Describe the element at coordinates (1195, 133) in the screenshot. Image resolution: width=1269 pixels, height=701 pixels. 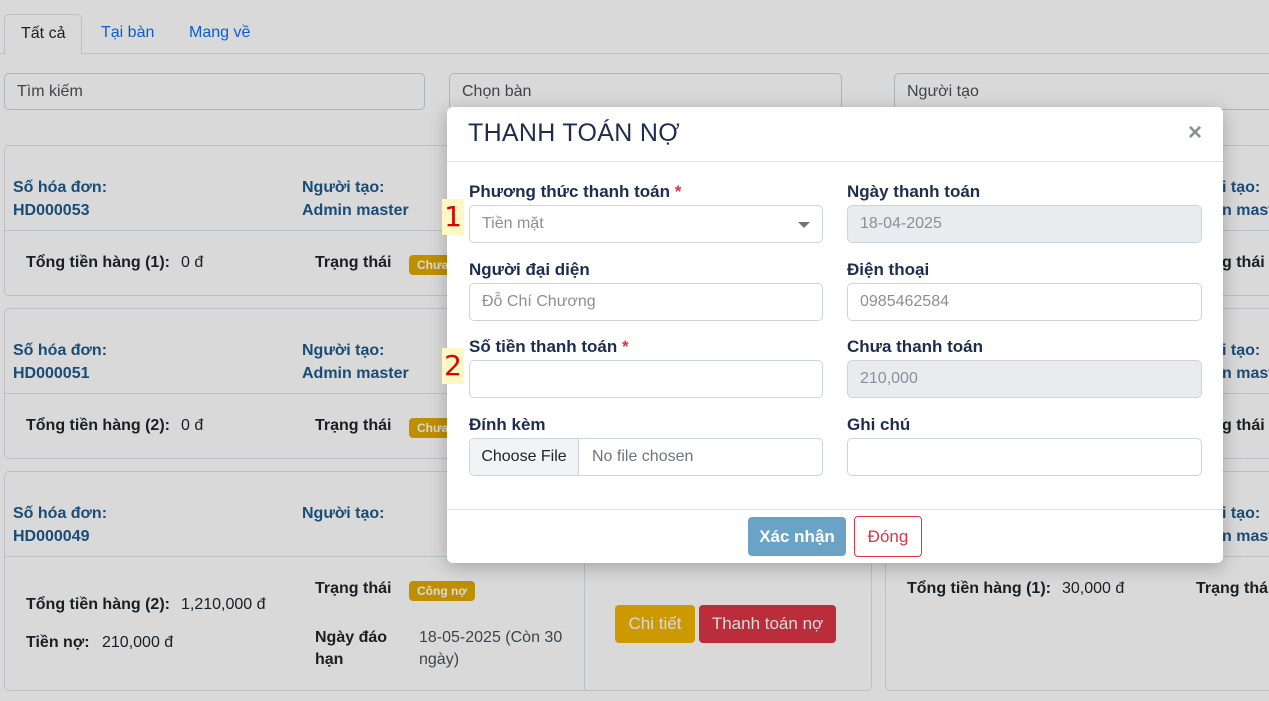
I see `close-icon: ×` at that location.